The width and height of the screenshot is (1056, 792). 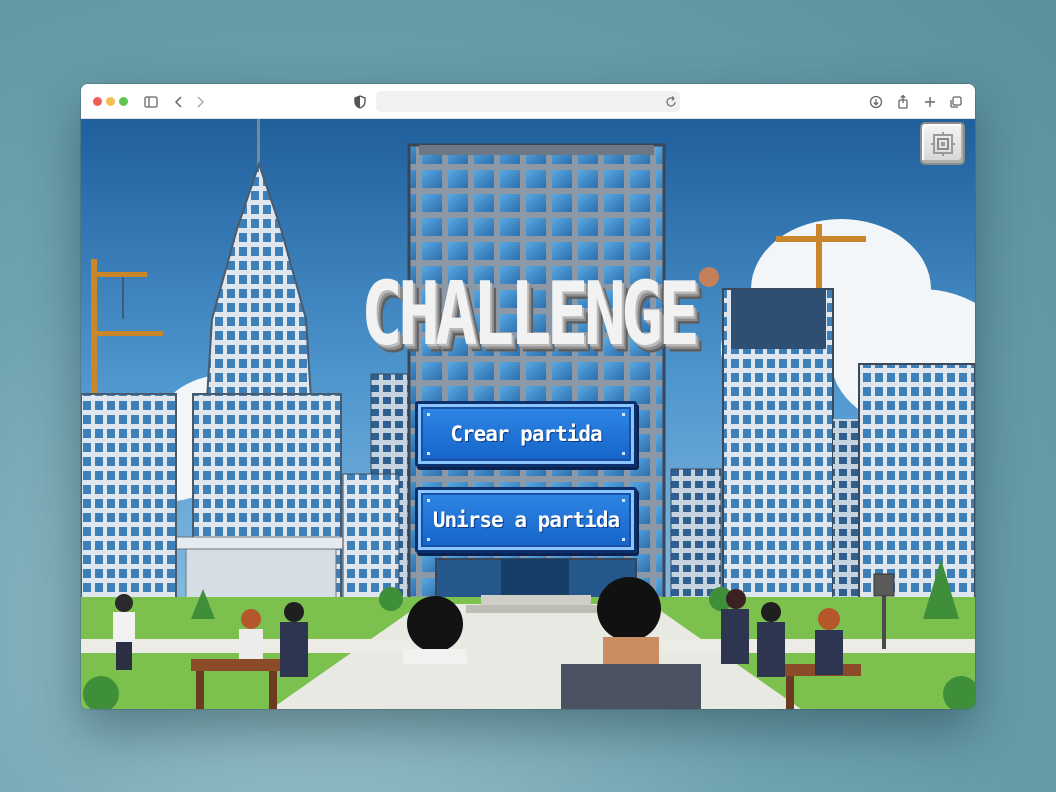 I want to click on new-tab-icon, so click(x=930, y=102).